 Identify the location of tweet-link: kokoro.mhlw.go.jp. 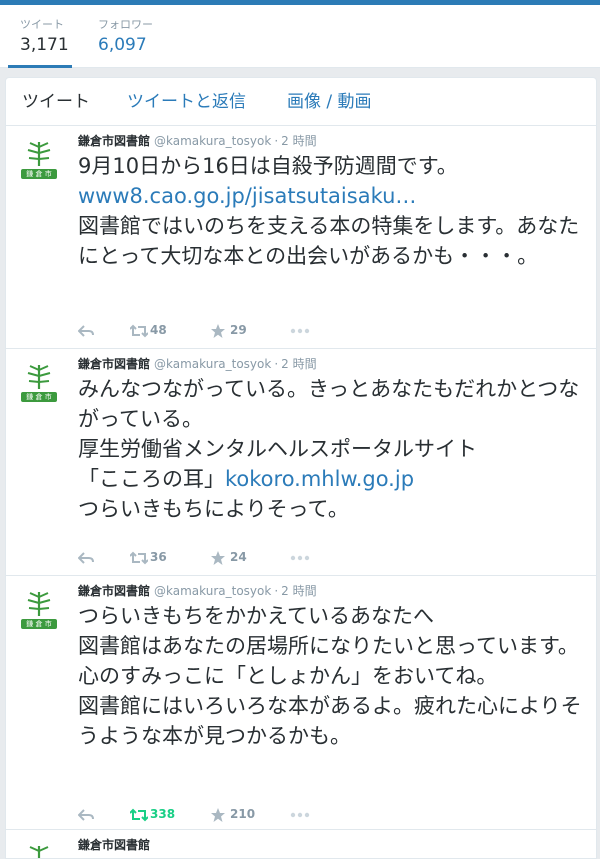
(319, 479).